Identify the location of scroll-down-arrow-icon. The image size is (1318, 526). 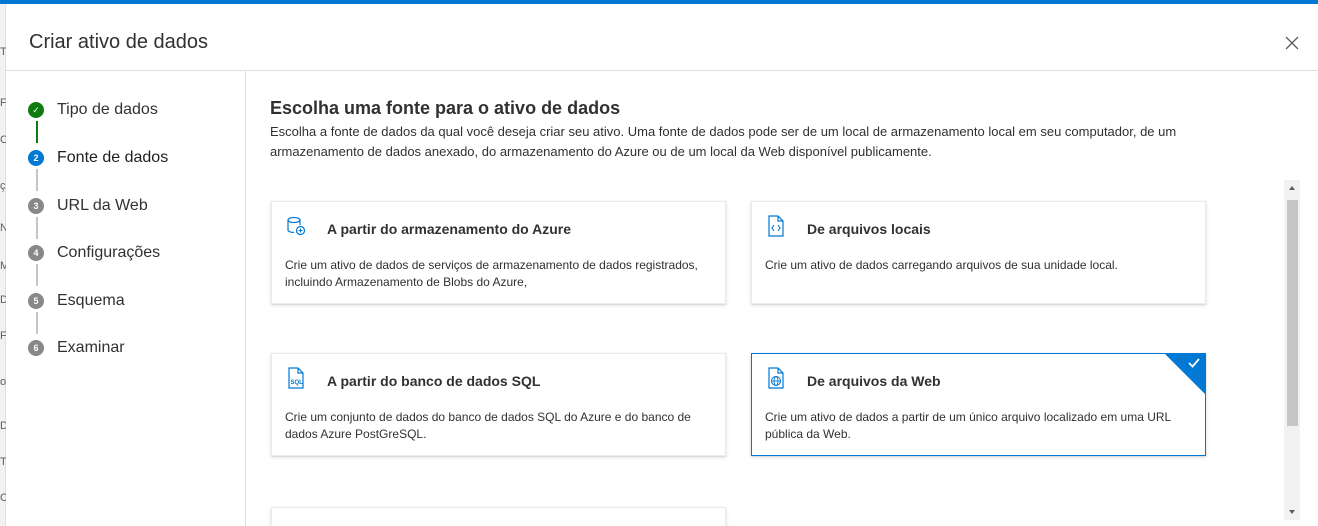
(1292, 512).